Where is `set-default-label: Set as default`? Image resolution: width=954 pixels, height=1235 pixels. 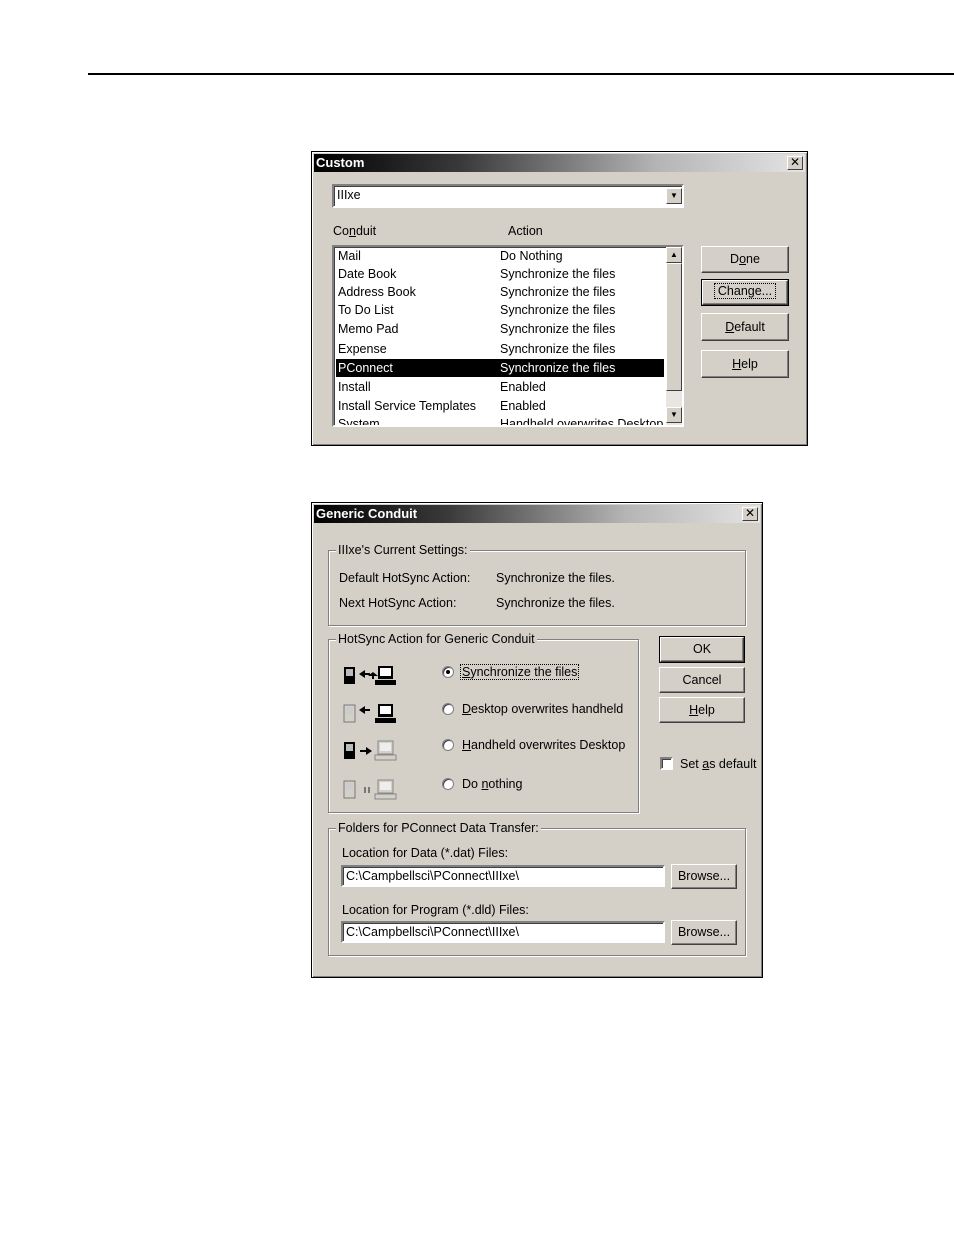
set-default-label: Set as default is located at coordinates (718, 764).